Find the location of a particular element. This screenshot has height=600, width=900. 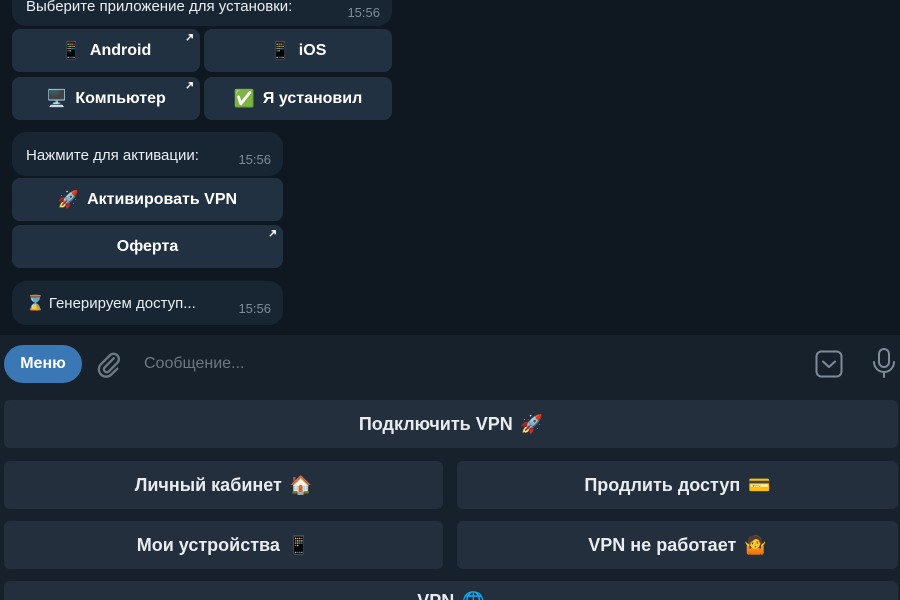

menu-button: Меню is located at coordinates (43, 364).